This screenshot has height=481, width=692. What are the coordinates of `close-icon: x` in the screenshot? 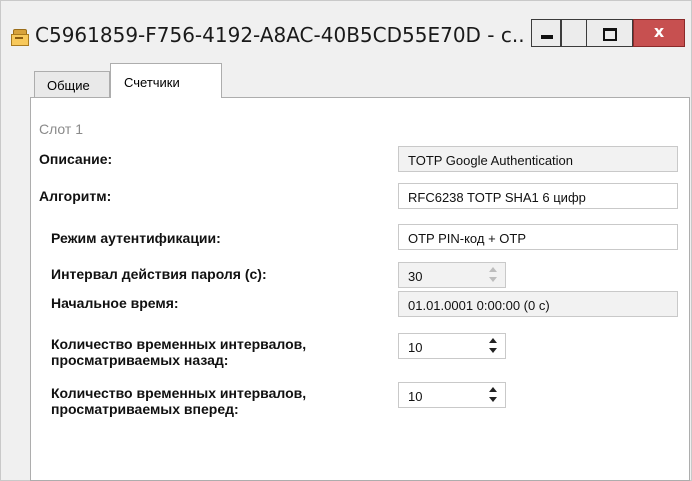 It's located at (659, 31).